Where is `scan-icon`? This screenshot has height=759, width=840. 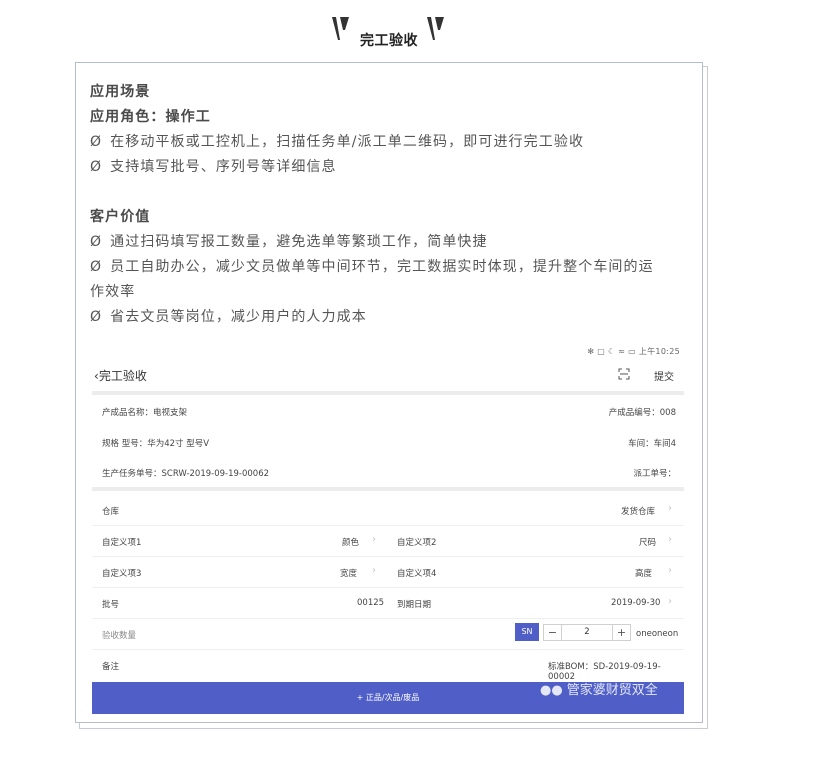
scan-icon is located at coordinates (624, 374).